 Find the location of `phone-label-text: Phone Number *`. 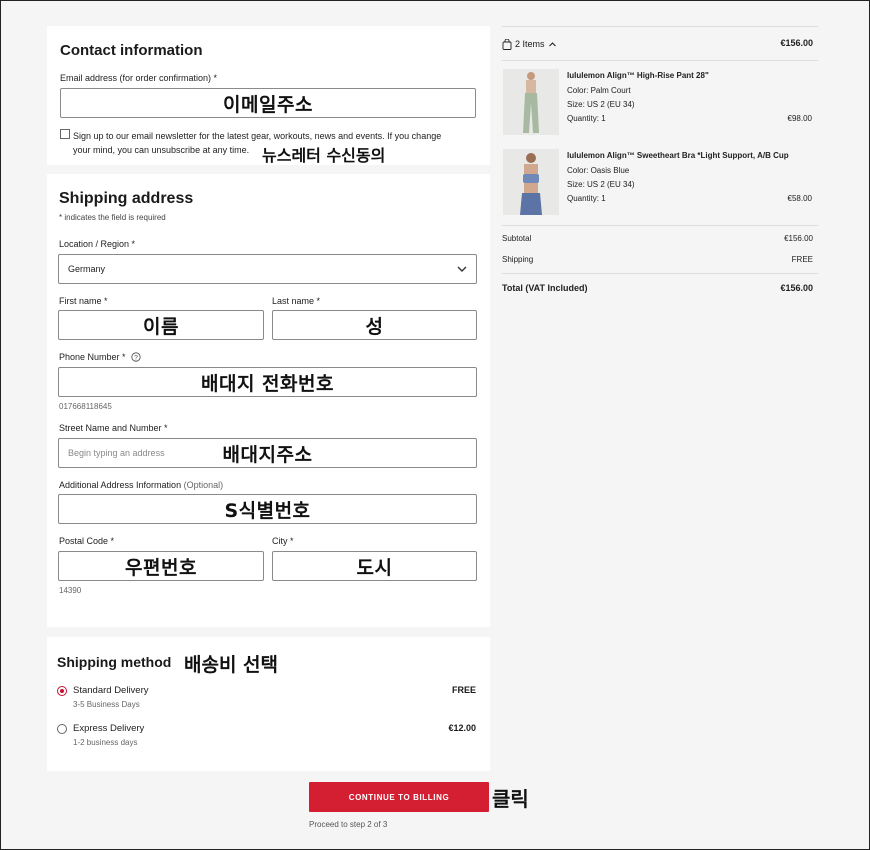

phone-label-text: Phone Number * is located at coordinates (92, 357).